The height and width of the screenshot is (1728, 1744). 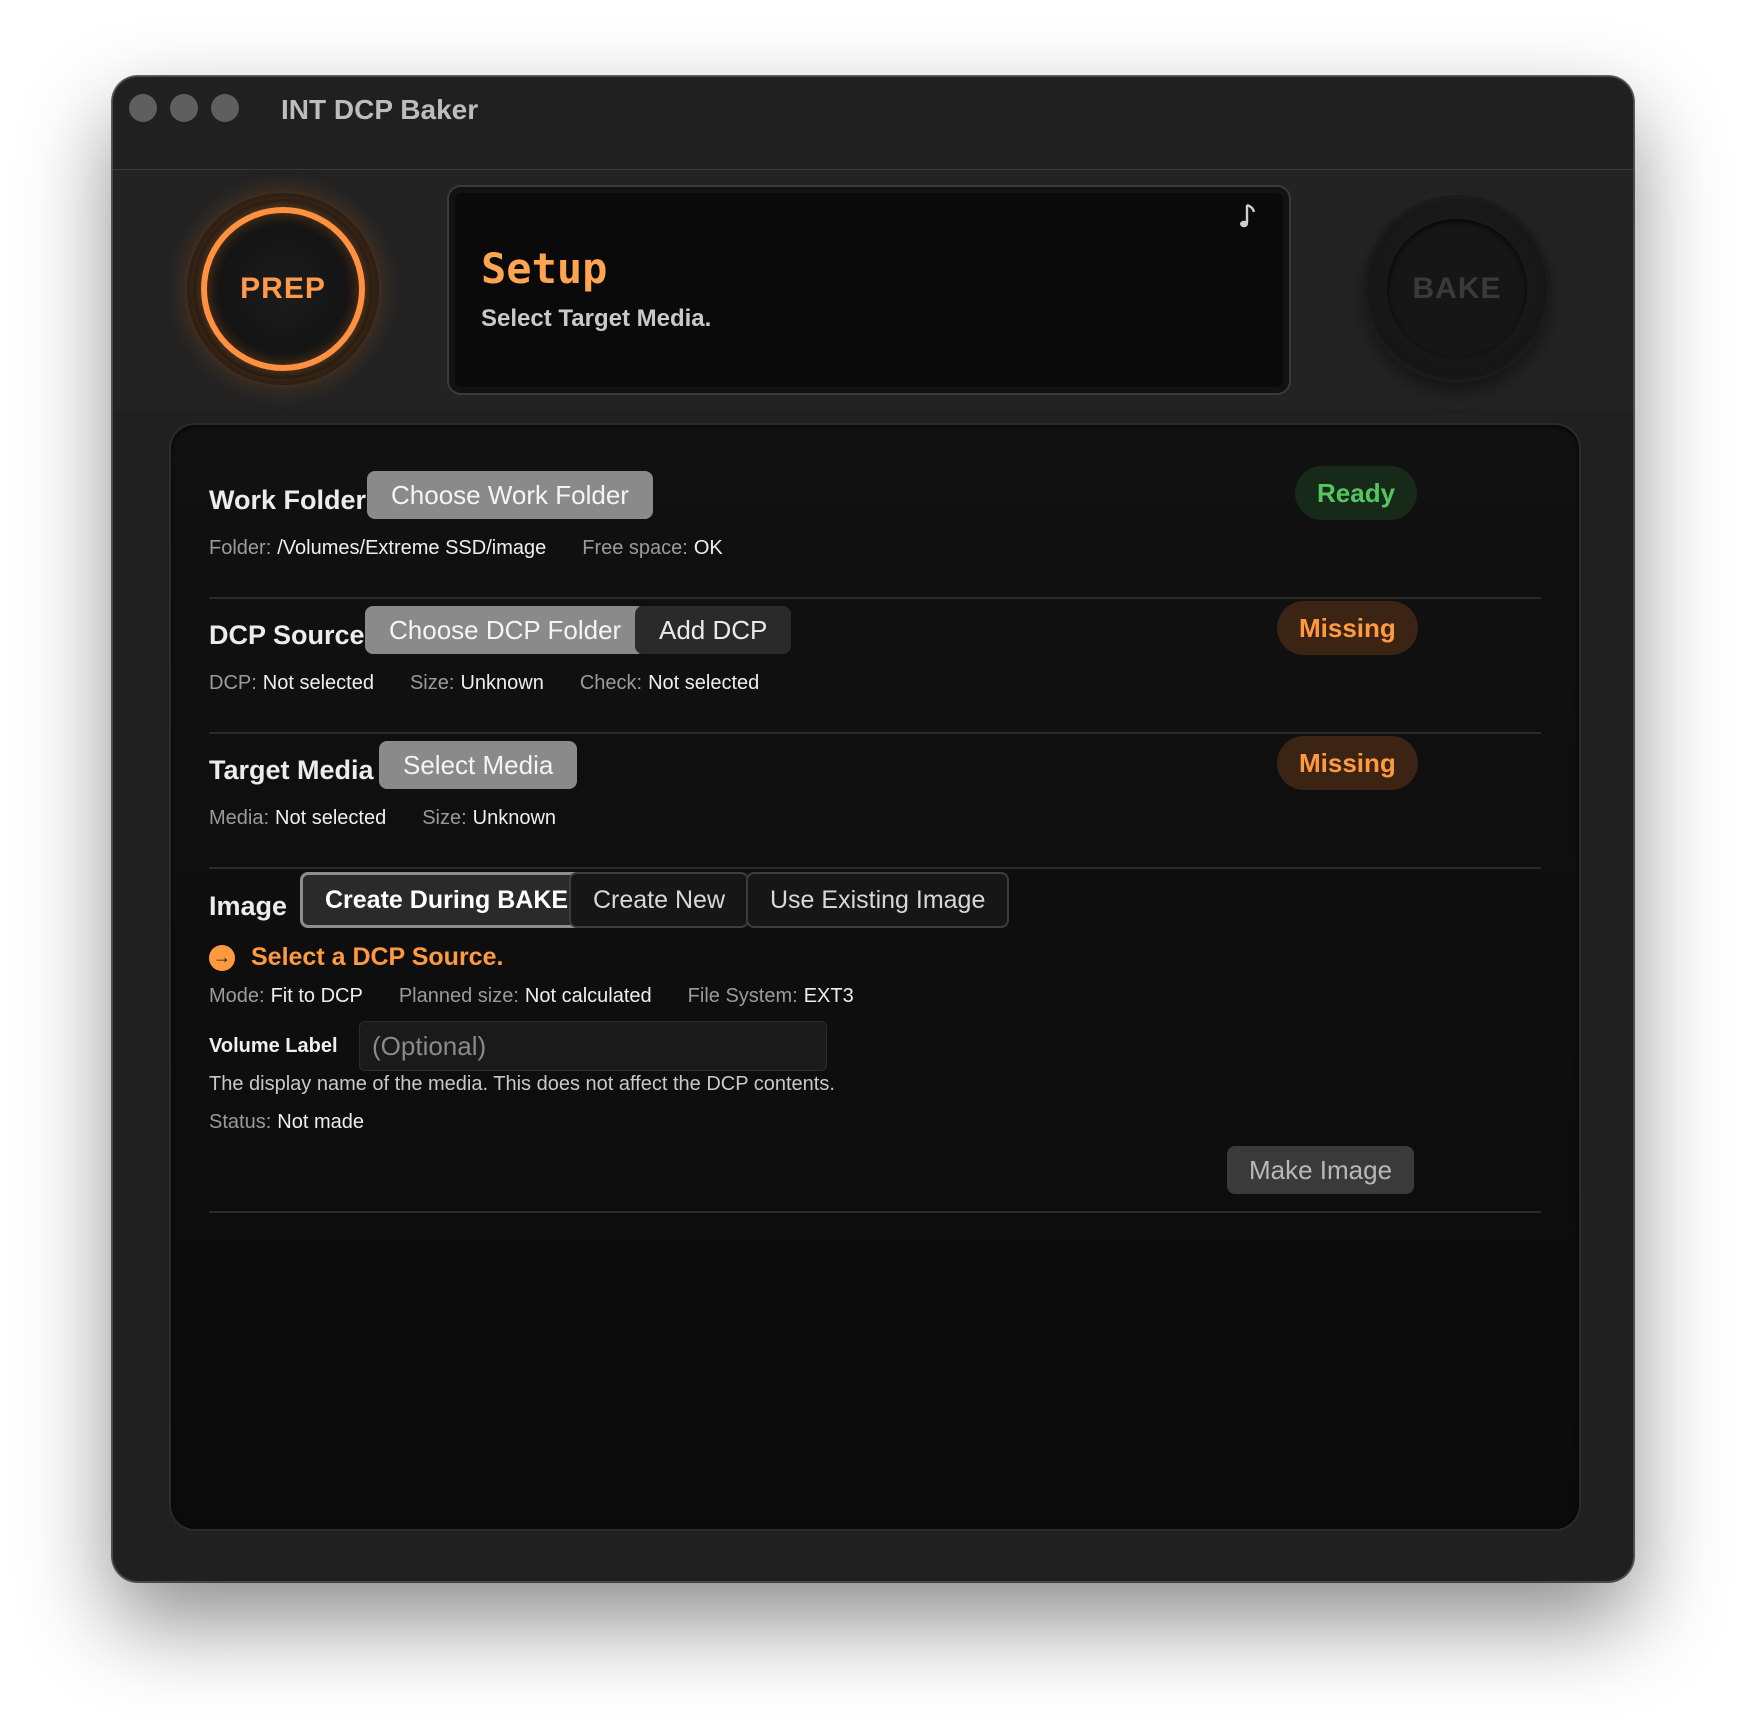 I want to click on display-subtitle: Select Target Media., so click(x=596, y=318).